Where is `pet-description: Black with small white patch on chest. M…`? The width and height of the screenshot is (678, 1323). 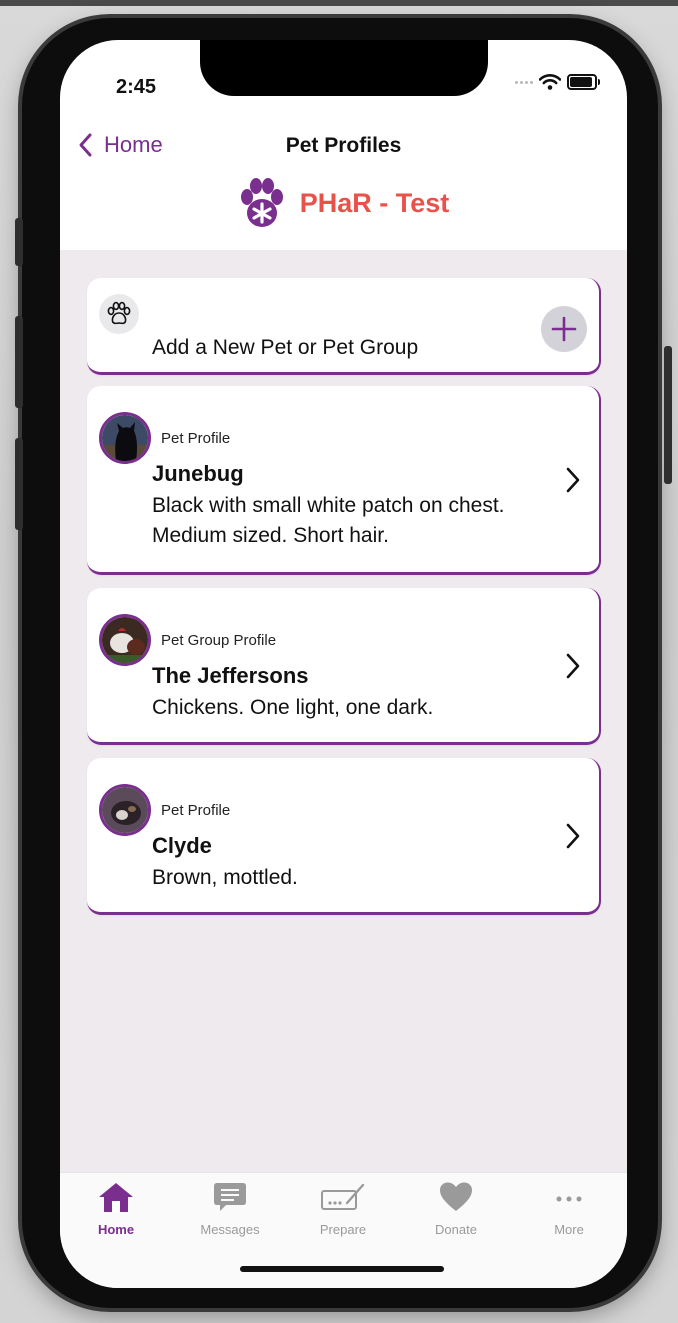
pet-description: Black with small white patch on chest. M… is located at coordinates (328, 520).